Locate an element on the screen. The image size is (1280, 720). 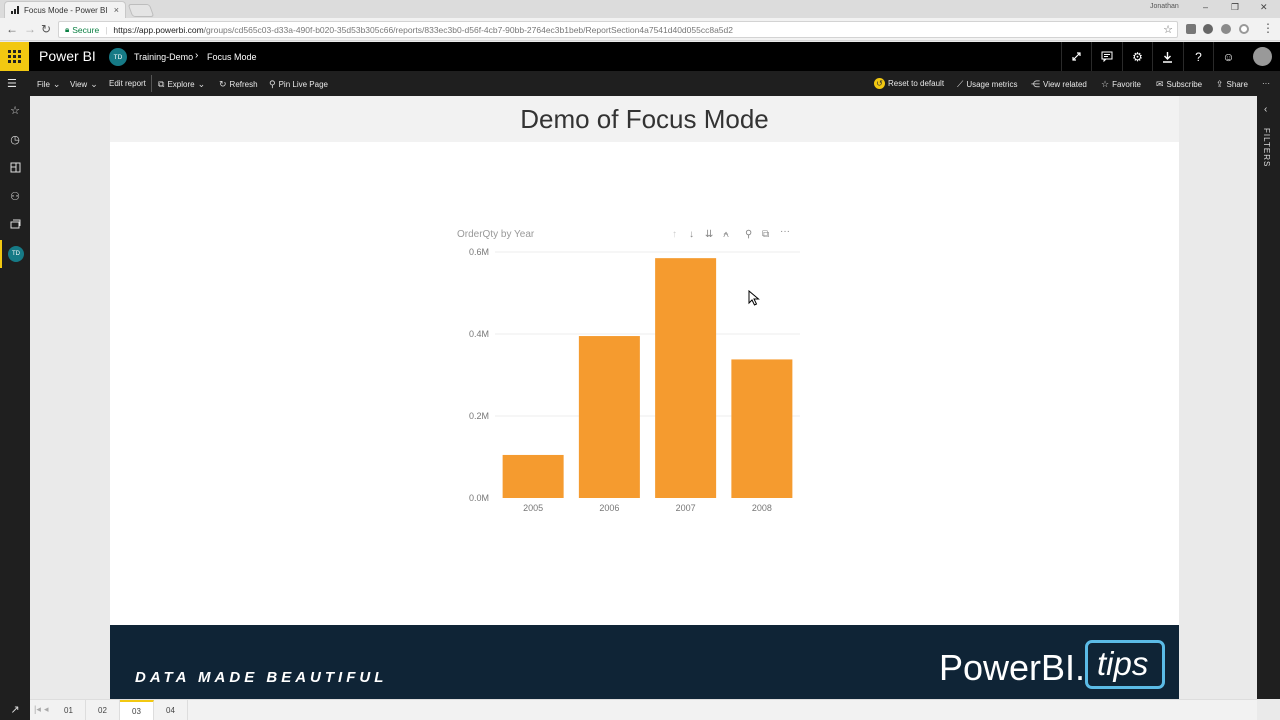
footer-logo-tips: tips is located at coordinates (1123, 663).